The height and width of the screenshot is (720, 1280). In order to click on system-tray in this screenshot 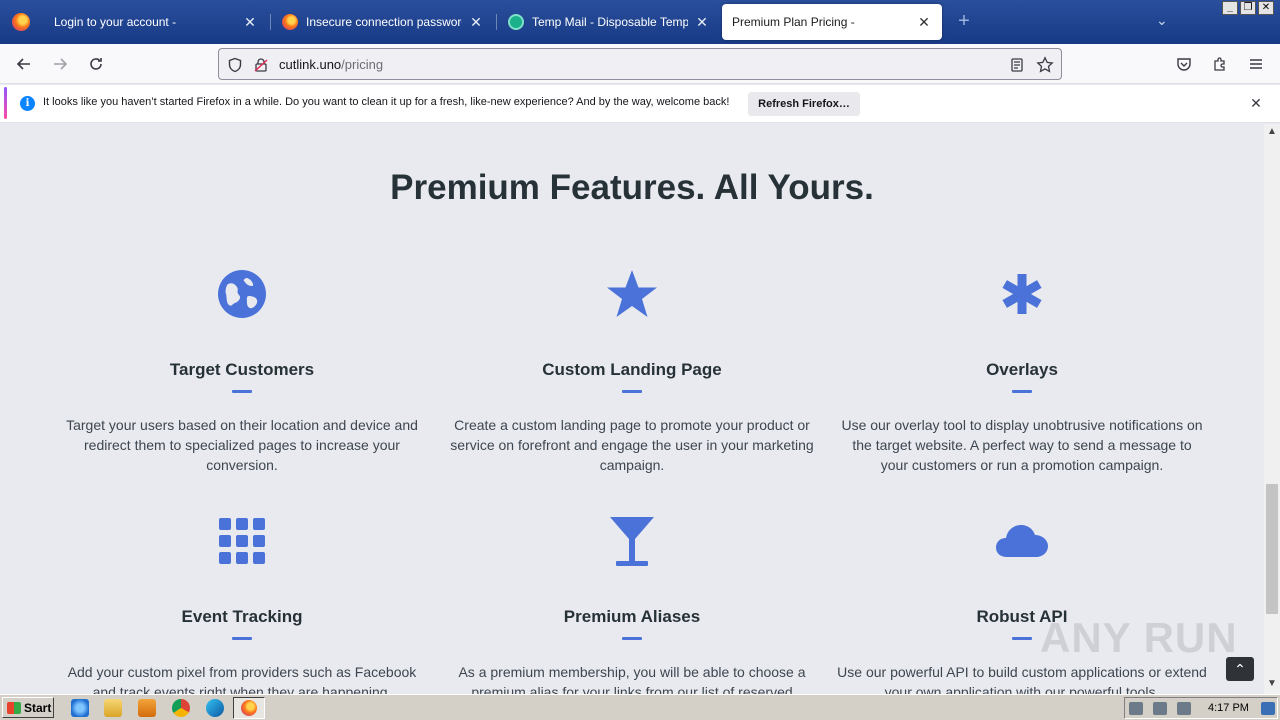, I will do `click(1201, 708)`.